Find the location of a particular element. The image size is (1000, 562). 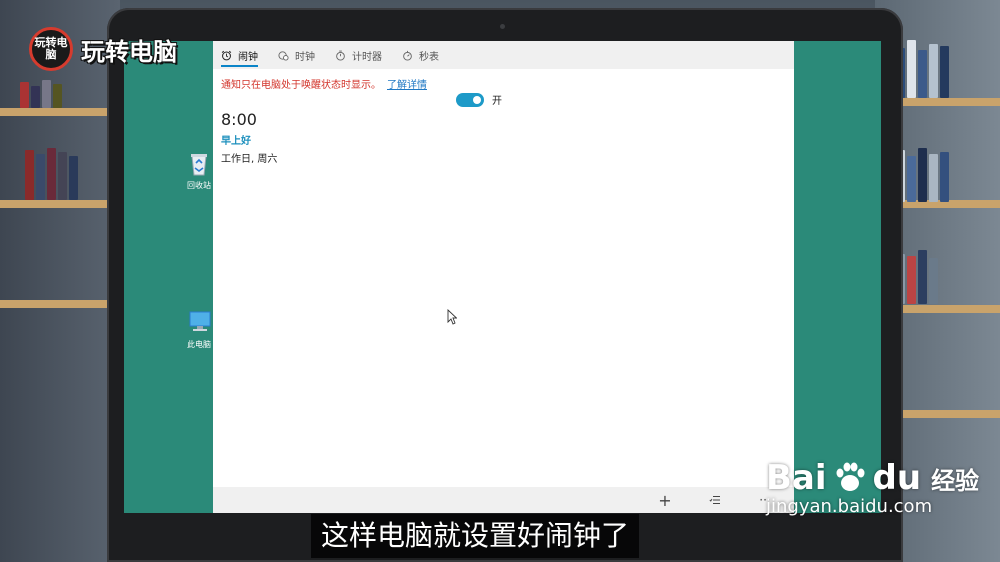

alarm-toggle-group: 开 is located at coordinates (479, 99).